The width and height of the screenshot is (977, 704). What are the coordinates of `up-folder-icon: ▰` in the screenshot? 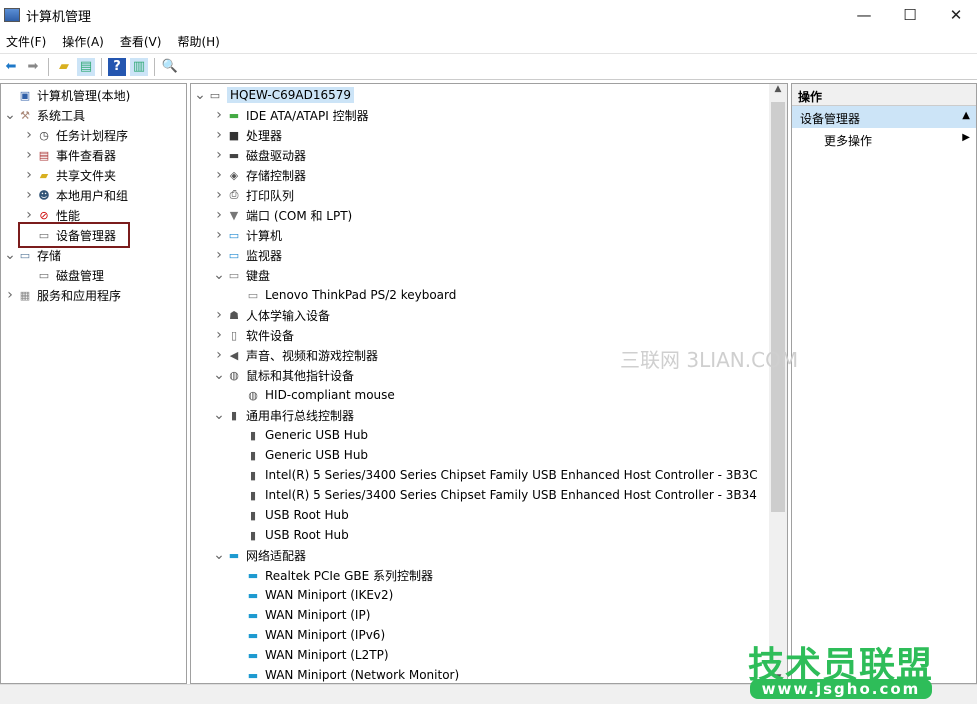 It's located at (64, 67).